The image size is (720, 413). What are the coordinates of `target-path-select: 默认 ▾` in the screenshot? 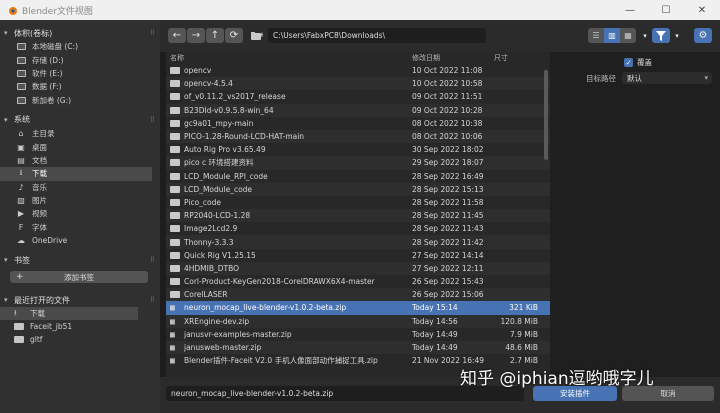 It's located at (667, 78).